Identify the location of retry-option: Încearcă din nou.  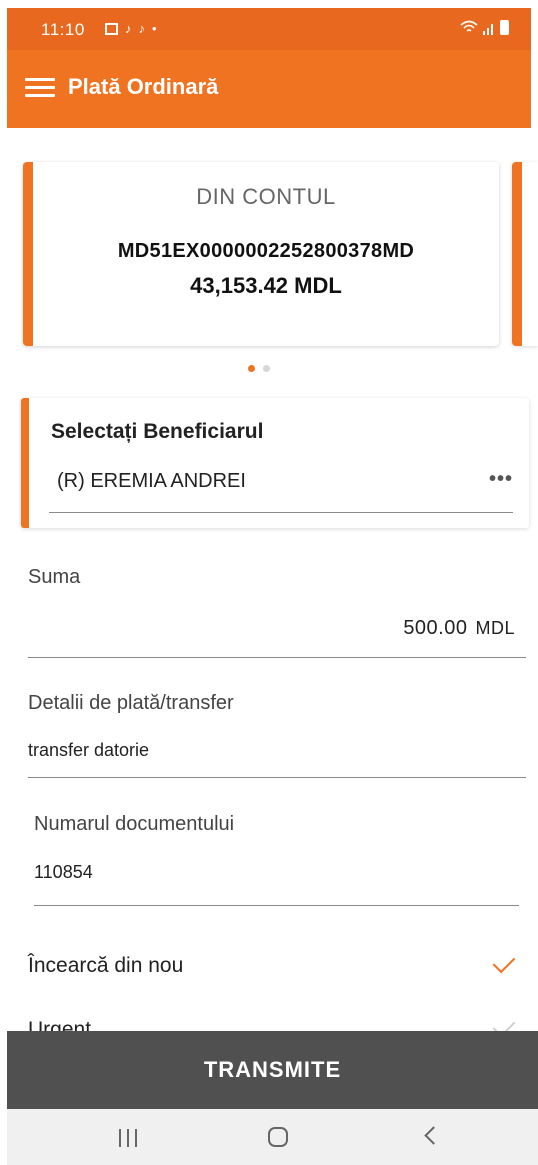
(273, 966).